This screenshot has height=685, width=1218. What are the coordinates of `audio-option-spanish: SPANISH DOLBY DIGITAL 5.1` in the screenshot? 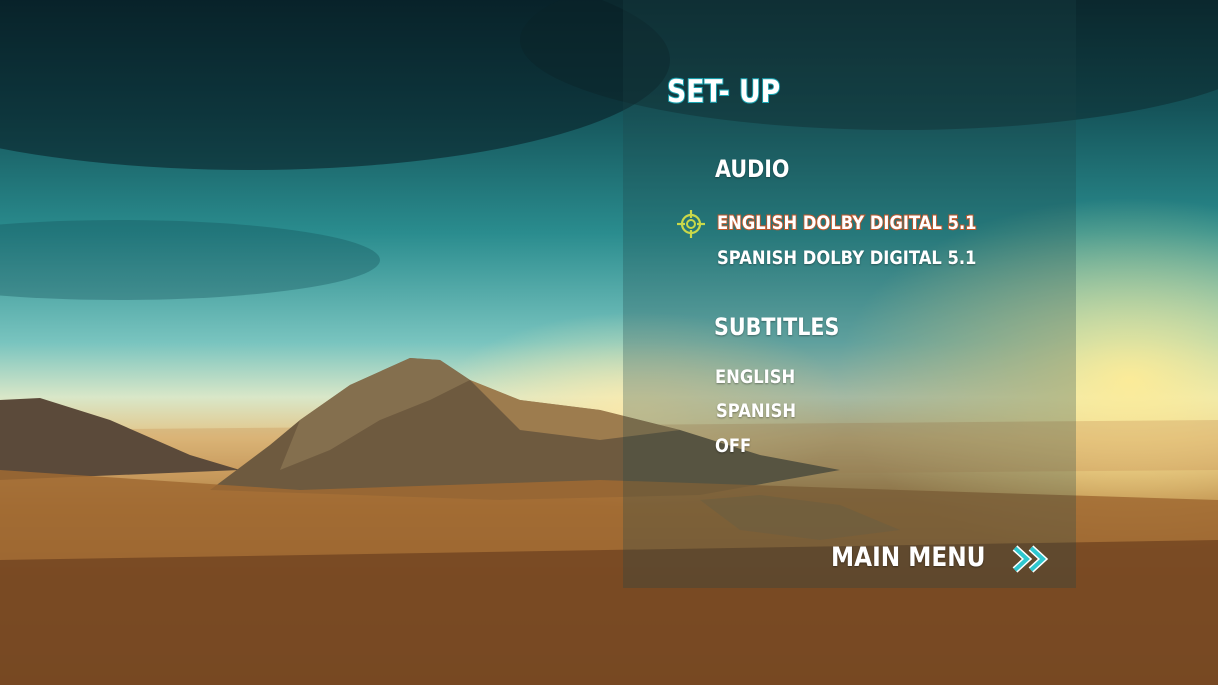 It's located at (846, 258).